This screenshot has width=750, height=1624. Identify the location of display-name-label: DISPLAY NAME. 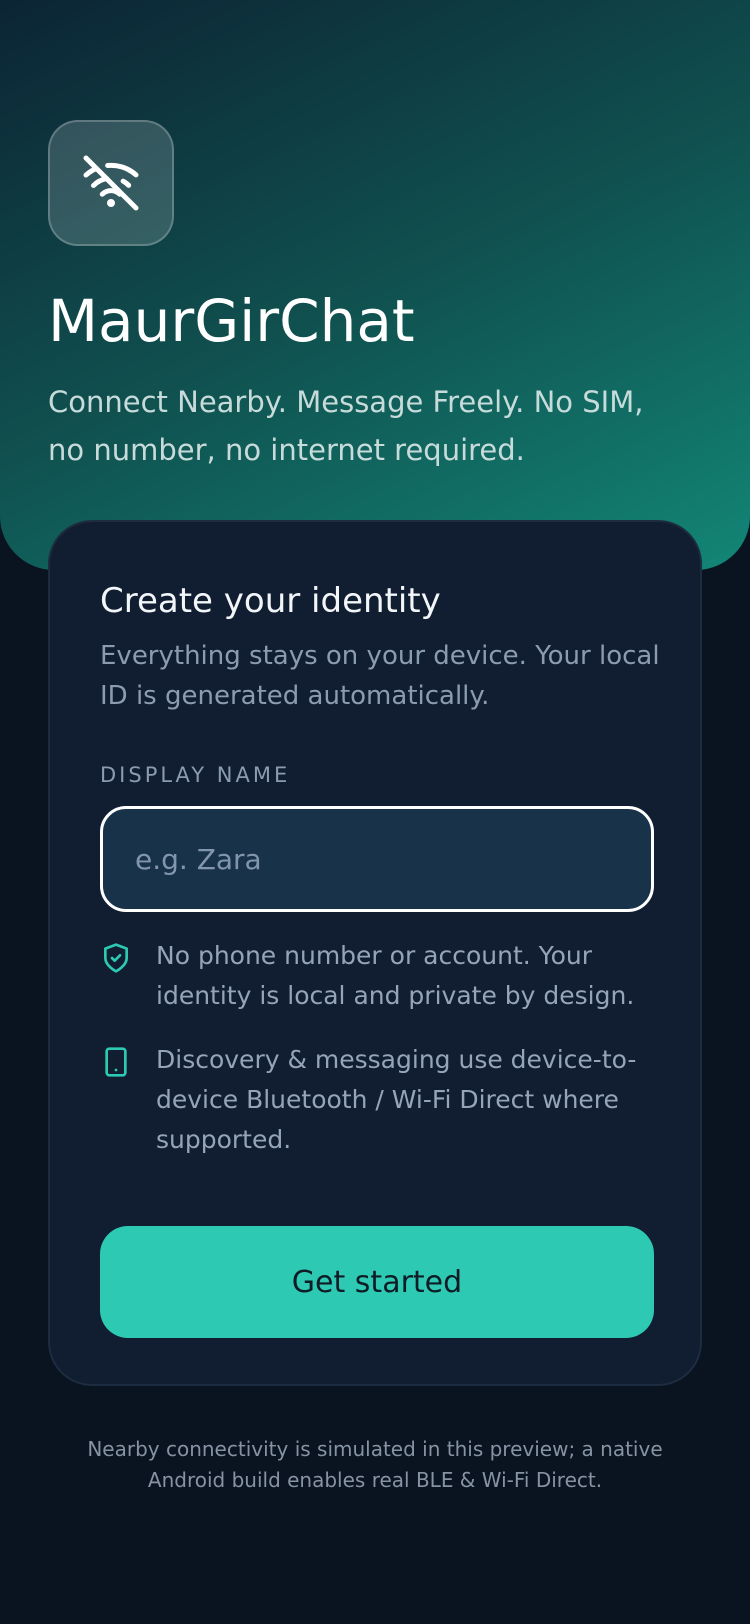
(195, 775).